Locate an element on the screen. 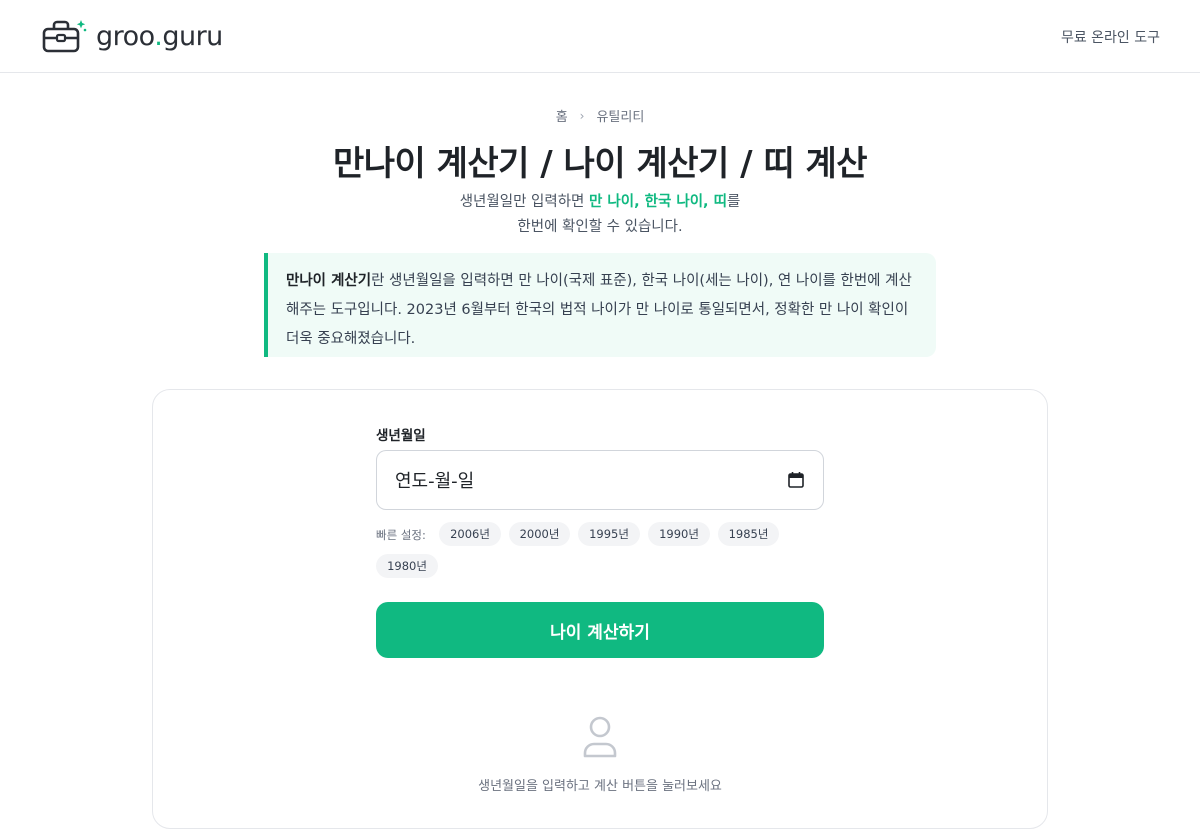  subtitle-line-2: 한번에 확인할 수 있습니다. is located at coordinates (600, 227).